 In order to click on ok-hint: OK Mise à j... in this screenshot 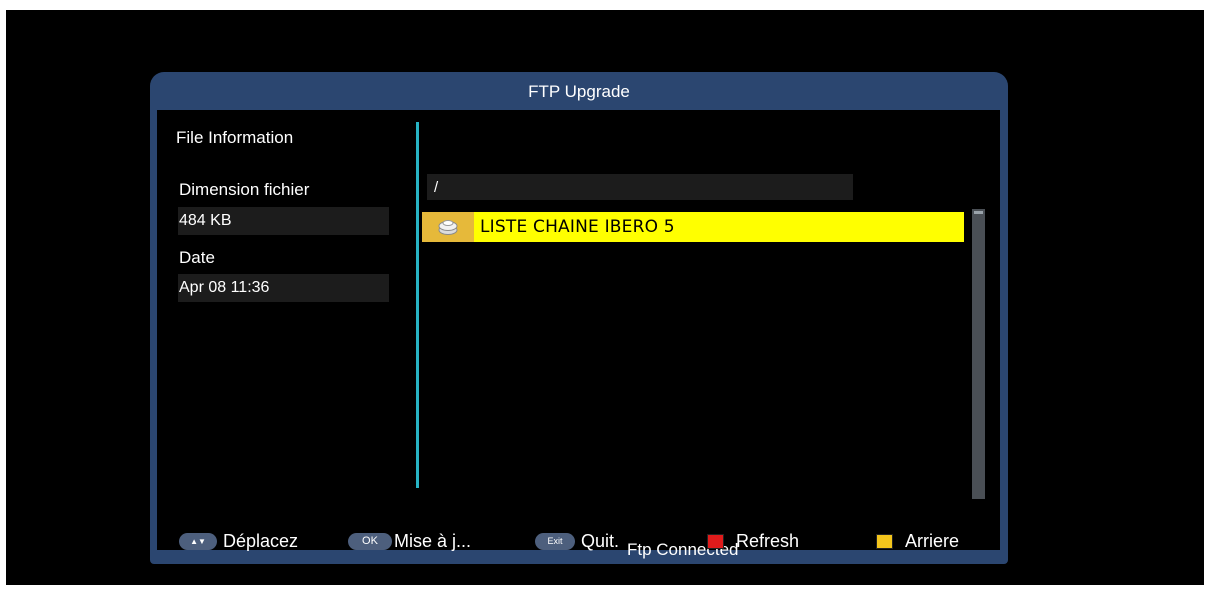, I will do `click(409, 541)`.